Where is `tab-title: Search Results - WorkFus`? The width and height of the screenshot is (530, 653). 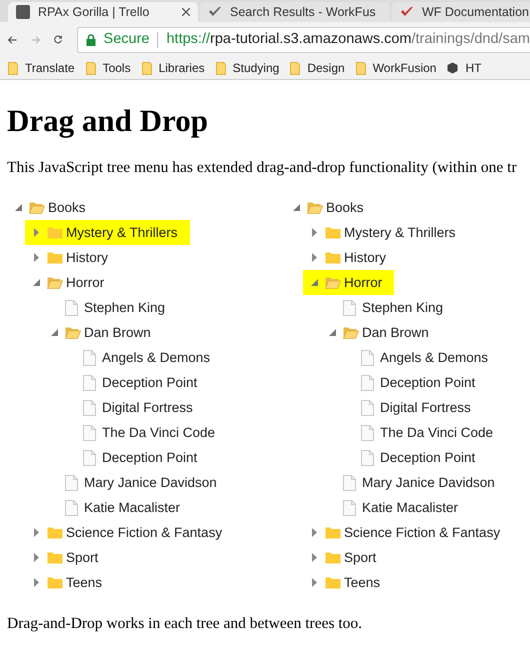
tab-title: Search Results - WorkFus is located at coordinates (303, 12).